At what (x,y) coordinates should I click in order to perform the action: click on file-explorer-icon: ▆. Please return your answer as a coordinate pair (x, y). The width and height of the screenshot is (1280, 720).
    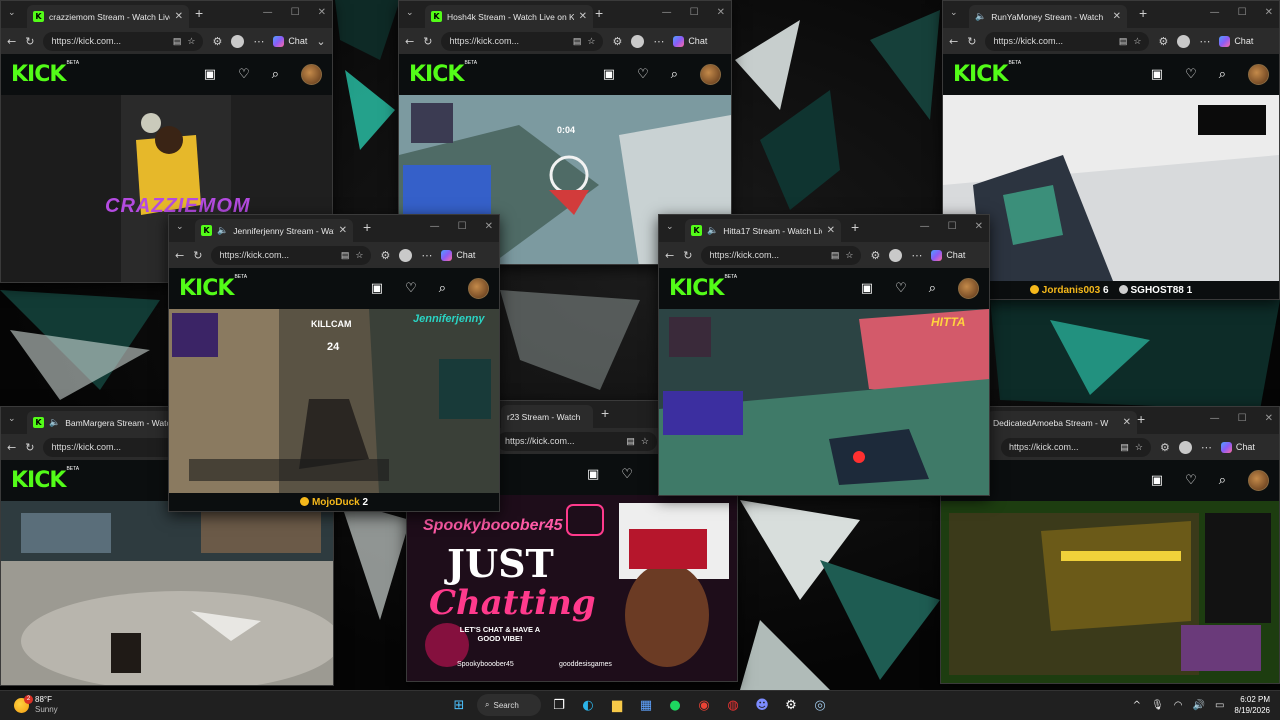
    Looking at the image, I should click on (617, 705).